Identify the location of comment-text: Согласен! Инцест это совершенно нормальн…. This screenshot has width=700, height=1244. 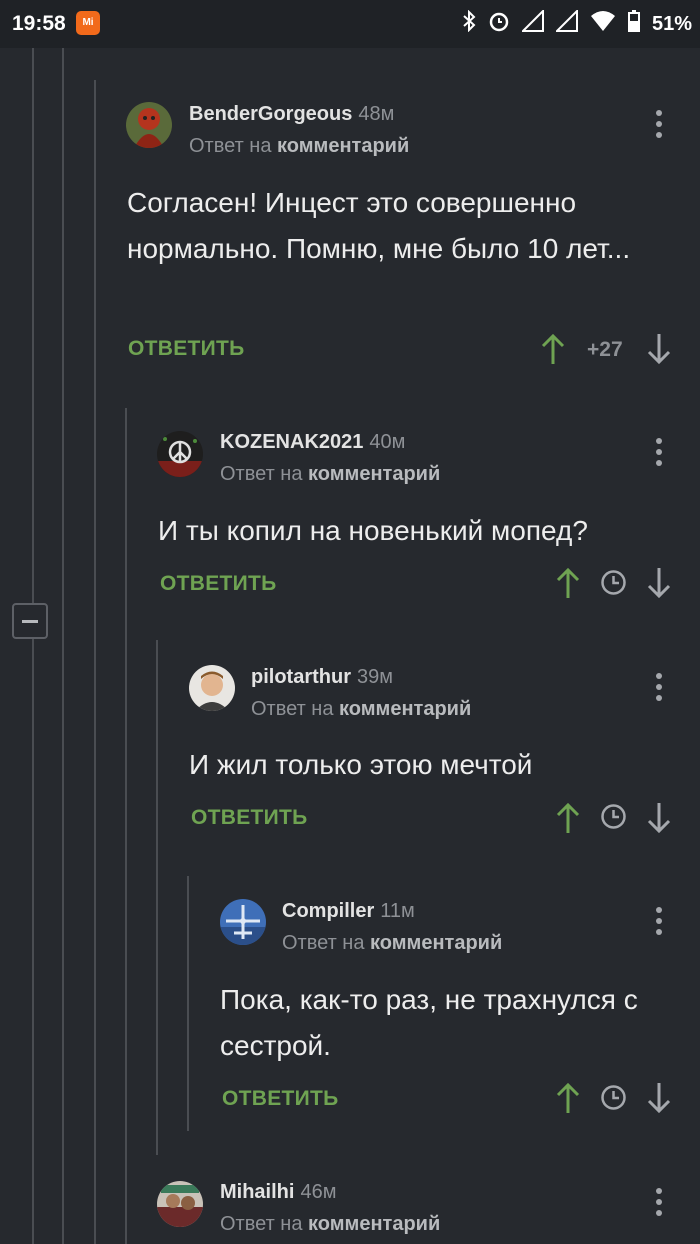
(379, 225).